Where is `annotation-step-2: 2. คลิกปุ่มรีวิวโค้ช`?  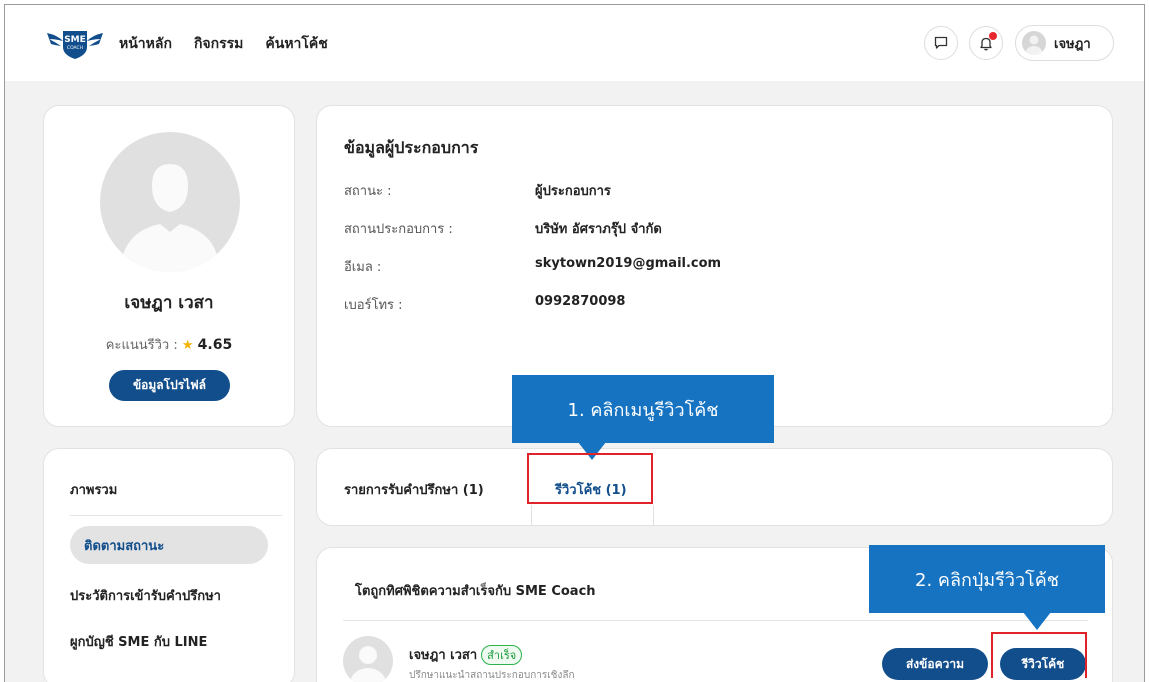 annotation-step-2: 2. คลิกปุ่มรีวิวโค้ช is located at coordinates (987, 579).